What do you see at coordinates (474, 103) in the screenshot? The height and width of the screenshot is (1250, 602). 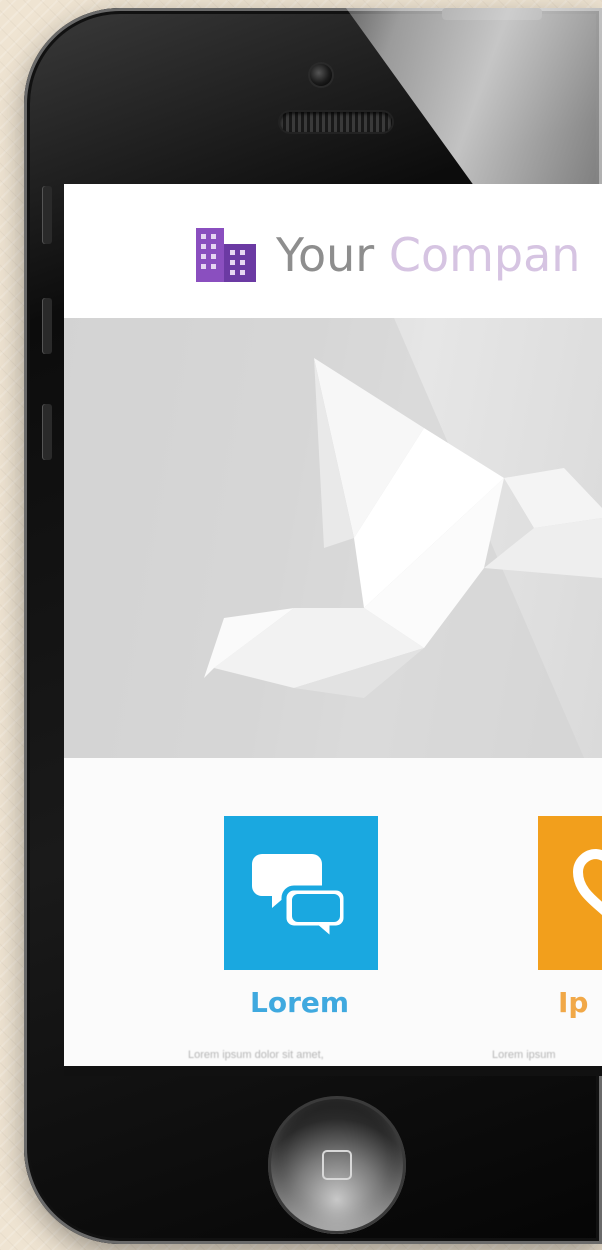 I see `phone-glare` at bounding box center [474, 103].